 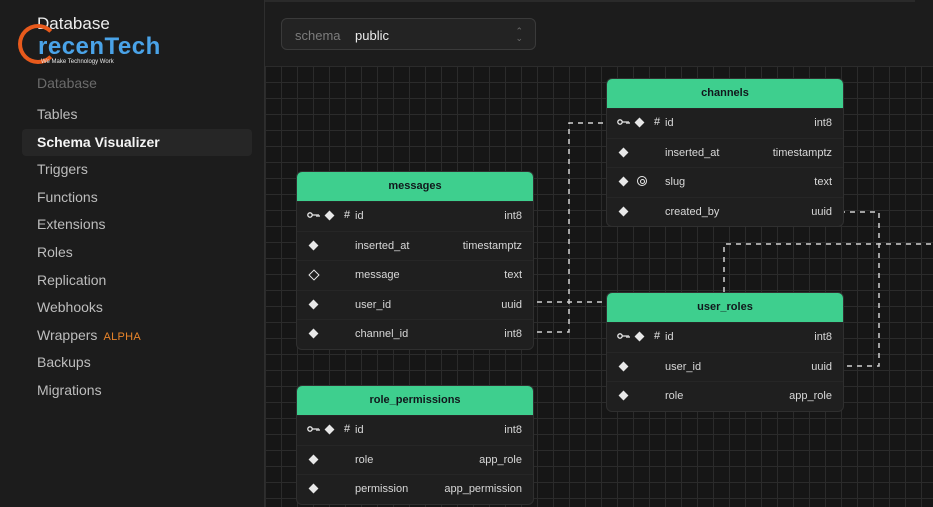 What do you see at coordinates (55, 251) in the screenshot?
I see `sidebar-item-label: Roles` at bounding box center [55, 251].